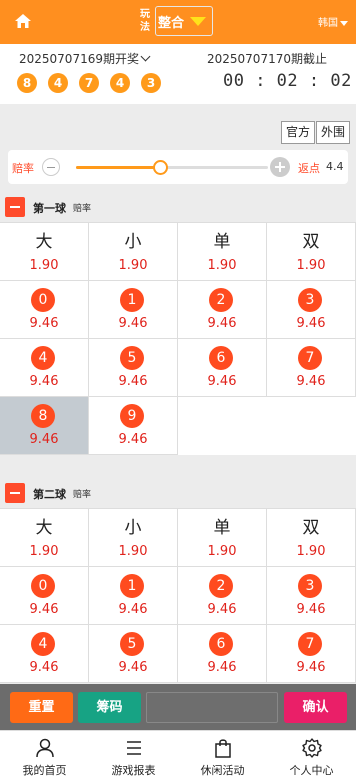 The width and height of the screenshot is (356, 781). What do you see at coordinates (44, 770) in the screenshot?
I see `nav-label: 我的首页` at bounding box center [44, 770].